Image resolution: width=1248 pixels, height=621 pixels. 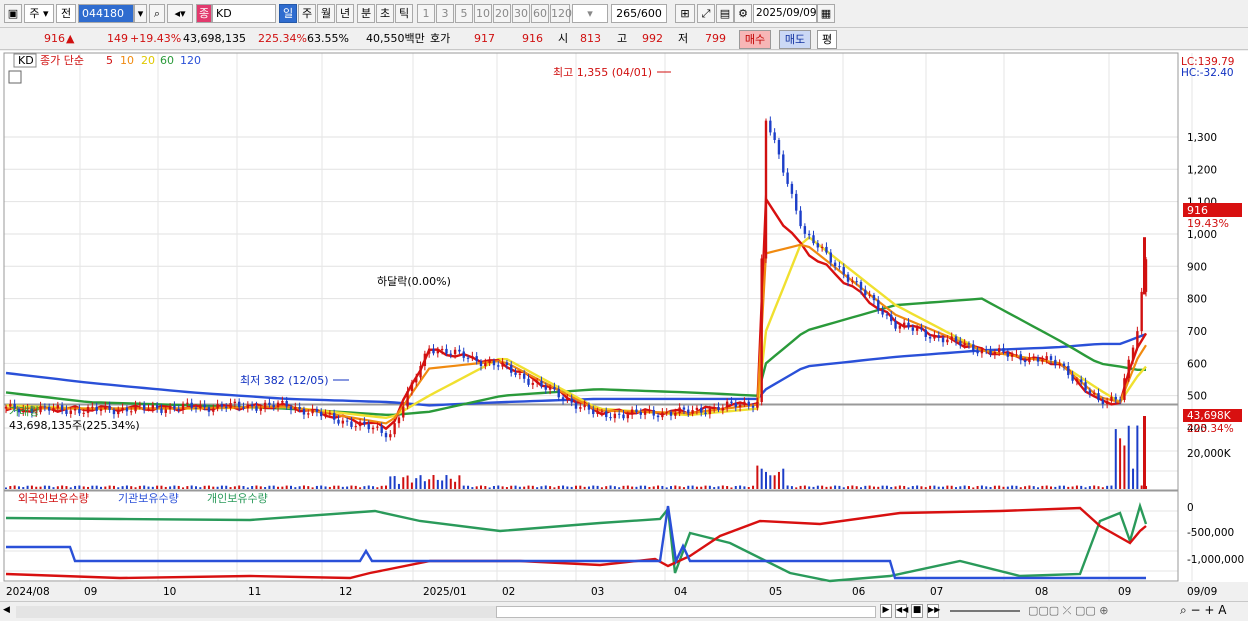 I want to click on rewind-icon: ◀◀, so click(x=901, y=611).